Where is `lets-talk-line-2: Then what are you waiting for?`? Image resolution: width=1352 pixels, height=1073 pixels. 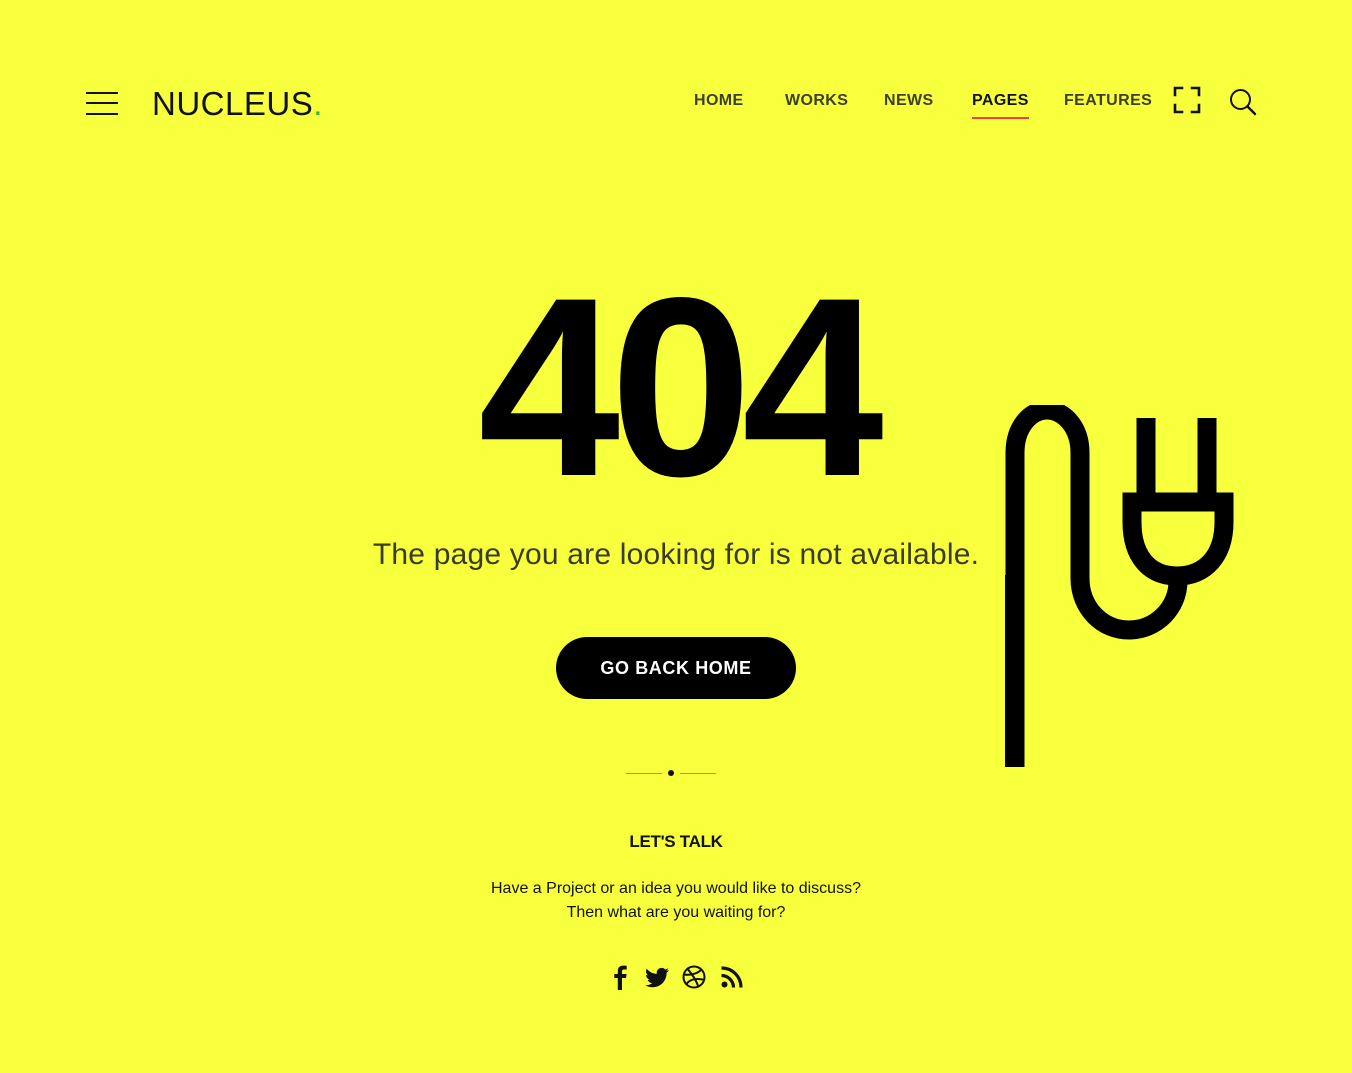
lets-talk-line-2: Then what are you waiting for? is located at coordinates (676, 912).